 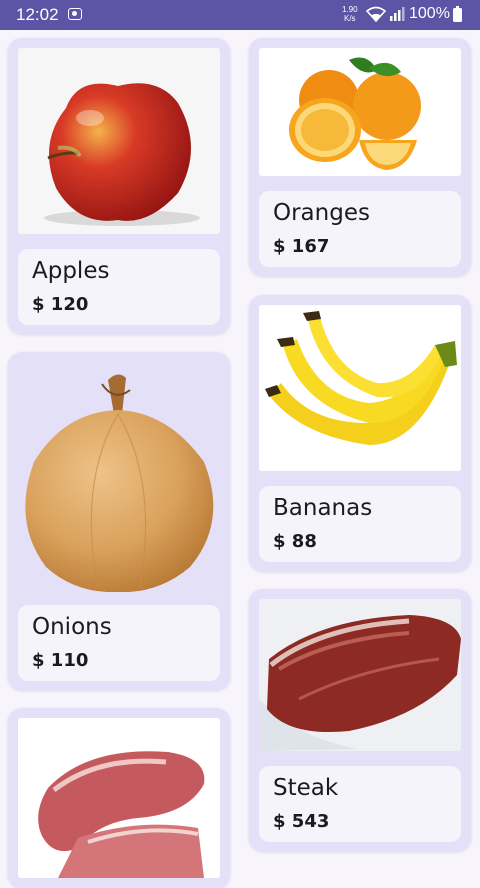 I want to click on product-price: $ 110, so click(x=60, y=660).